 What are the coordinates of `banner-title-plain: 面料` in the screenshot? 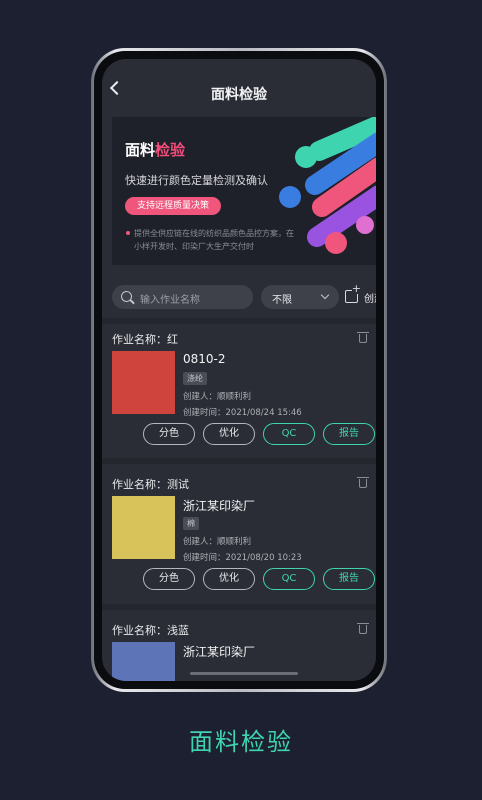 It's located at (140, 150).